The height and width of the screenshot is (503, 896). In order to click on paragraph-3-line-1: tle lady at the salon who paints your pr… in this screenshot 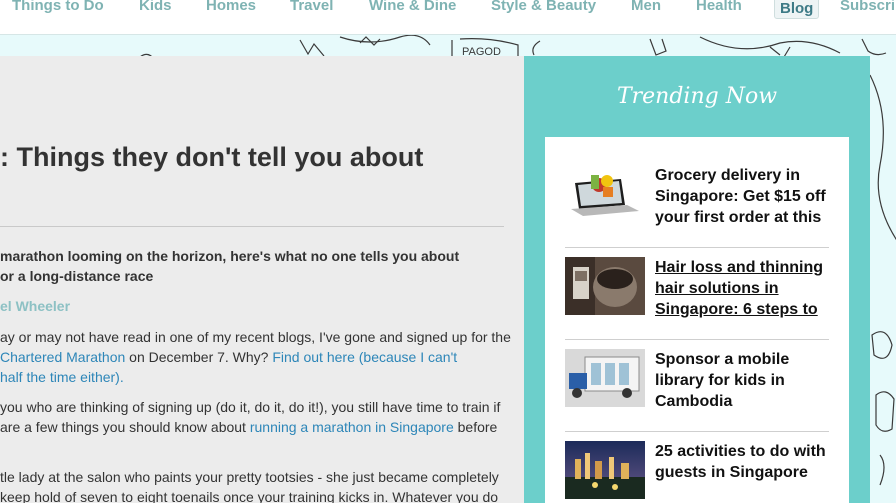, I will do `click(249, 477)`.